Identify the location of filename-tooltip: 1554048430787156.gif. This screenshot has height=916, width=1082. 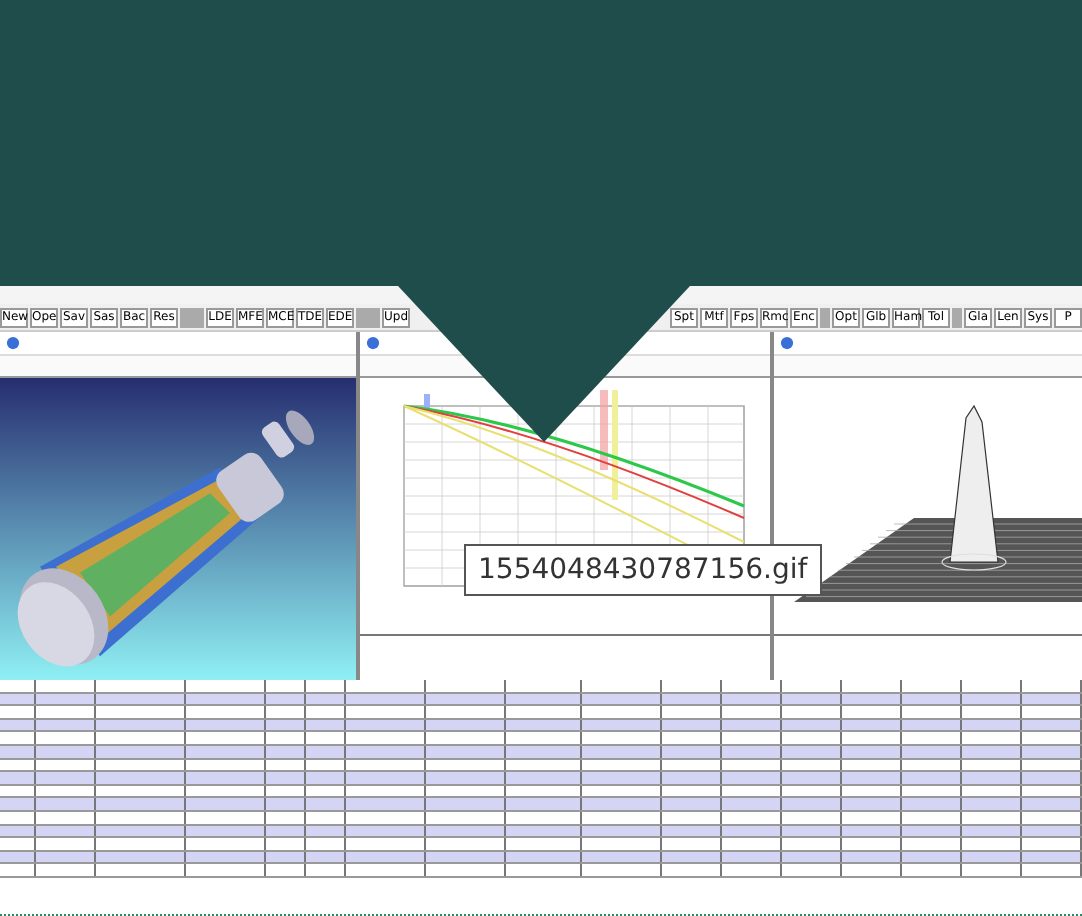
(643, 570).